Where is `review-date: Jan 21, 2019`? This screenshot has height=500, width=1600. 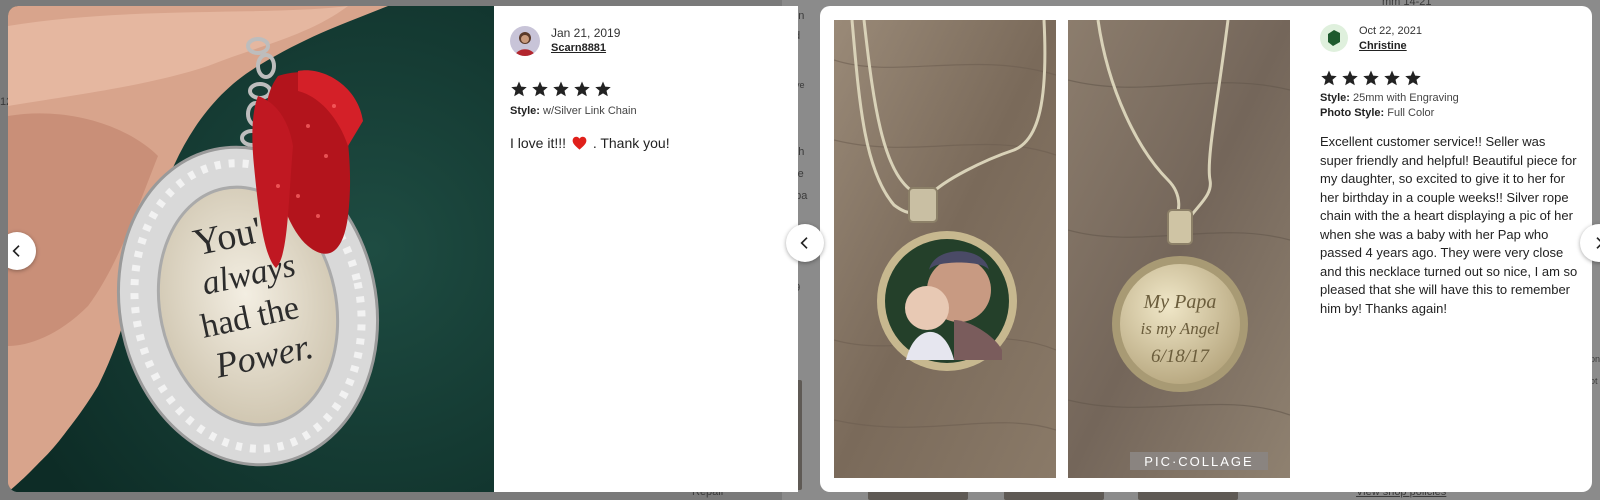 review-date: Jan 21, 2019 is located at coordinates (586, 33).